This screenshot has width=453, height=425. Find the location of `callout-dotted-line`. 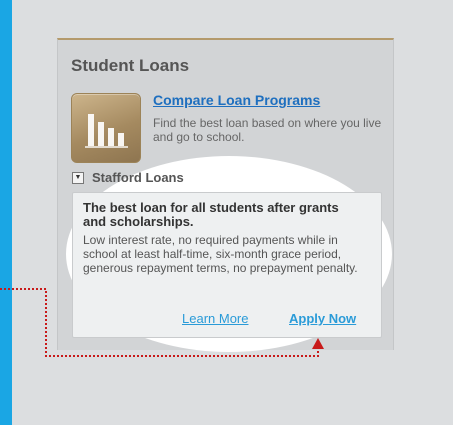

callout-dotted-line is located at coordinates (159, 322).